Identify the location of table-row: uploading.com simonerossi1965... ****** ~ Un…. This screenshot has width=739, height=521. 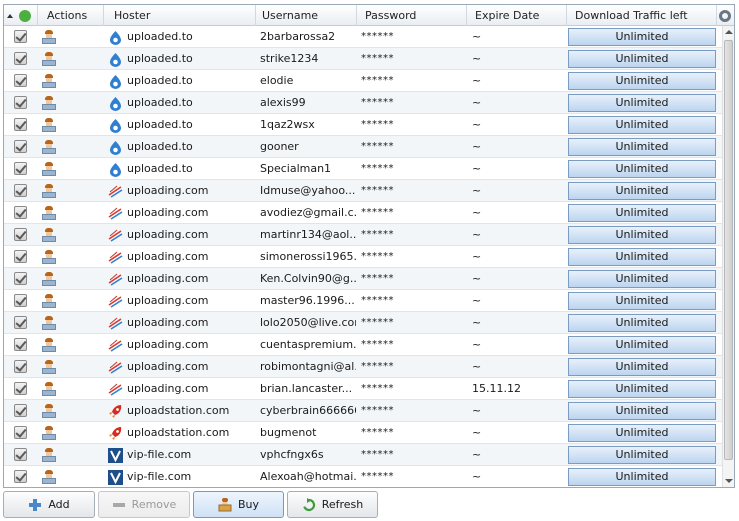
(363, 257).